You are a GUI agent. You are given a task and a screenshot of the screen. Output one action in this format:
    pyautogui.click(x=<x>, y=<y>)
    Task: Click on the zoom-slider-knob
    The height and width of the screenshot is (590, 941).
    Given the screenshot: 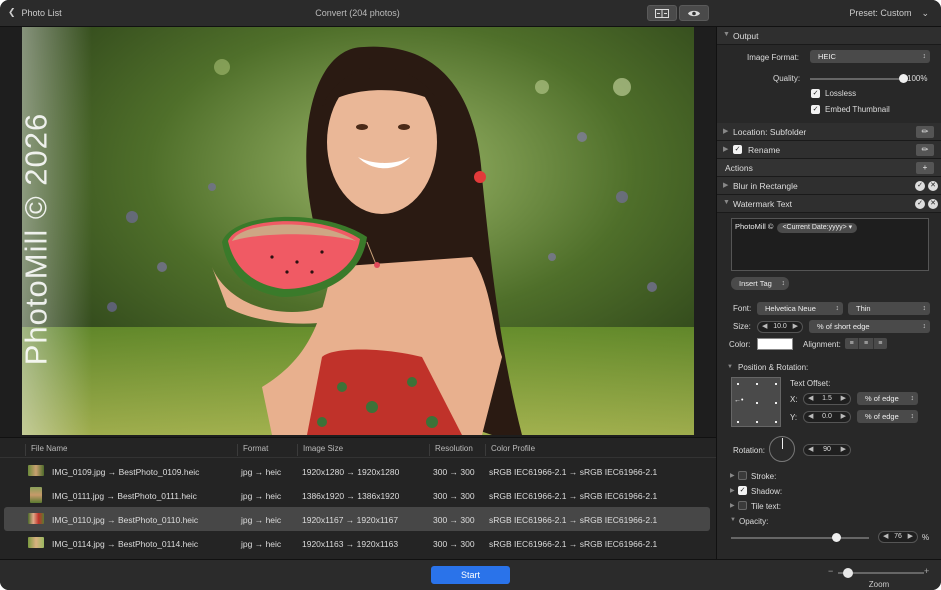 What is the action you would take?
    pyautogui.click(x=847, y=573)
    